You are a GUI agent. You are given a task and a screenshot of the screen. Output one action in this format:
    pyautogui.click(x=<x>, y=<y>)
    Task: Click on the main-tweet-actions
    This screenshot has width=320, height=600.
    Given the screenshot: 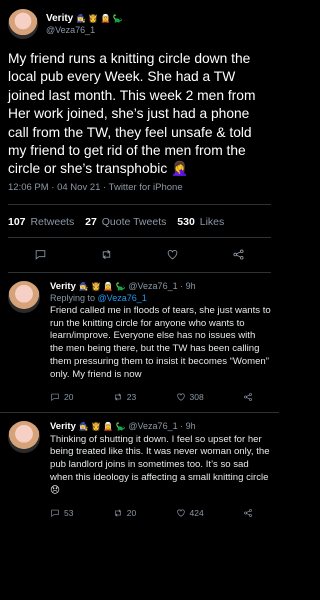 What is the action you would take?
    pyautogui.click(x=139, y=254)
    